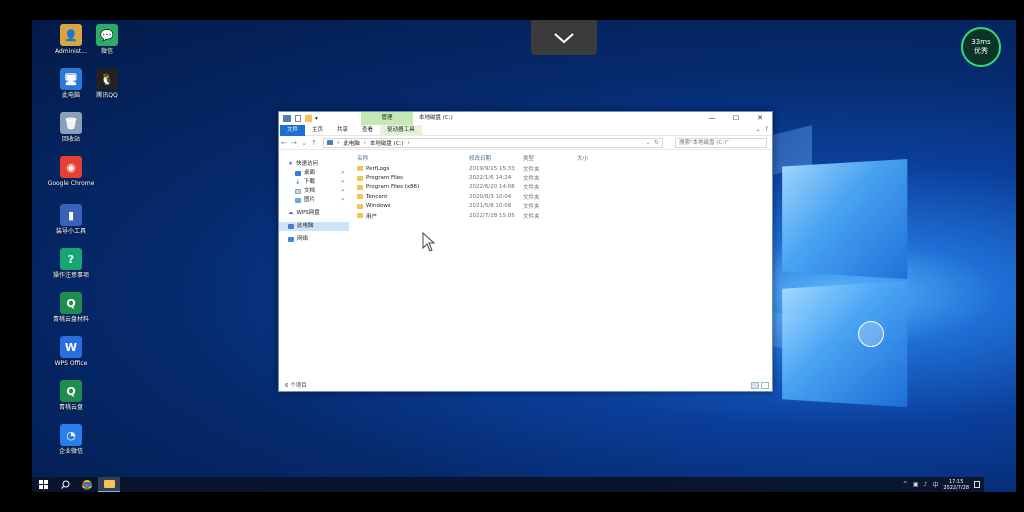 The width and height of the screenshot is (1024, 512). What do you see at coordinates (107, 39) in the screenshot?
I see `desktop-shortcut: 💬 微信` at bounding box center [107, 39].